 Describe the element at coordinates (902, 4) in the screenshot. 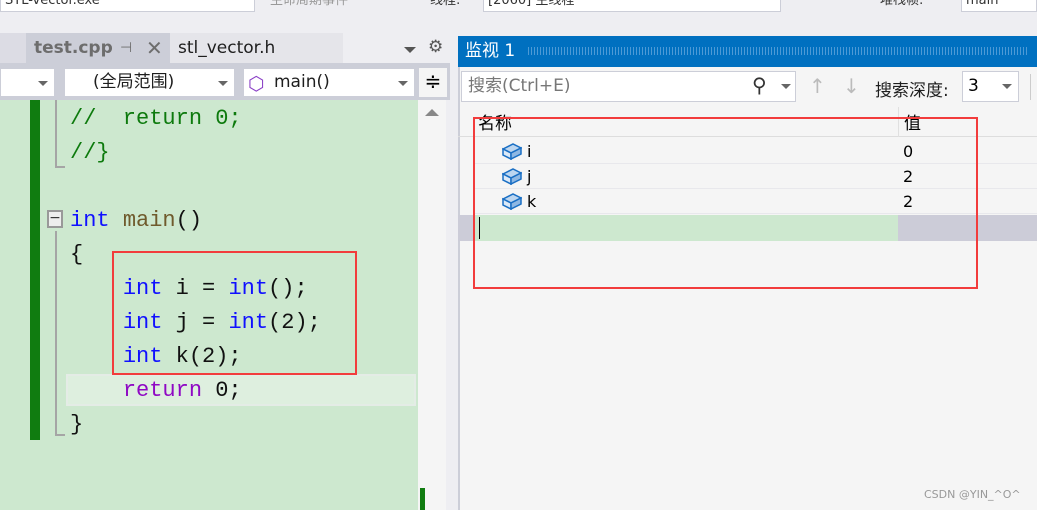

I see `stack-frame-label: 堆栈帧:` at that location.